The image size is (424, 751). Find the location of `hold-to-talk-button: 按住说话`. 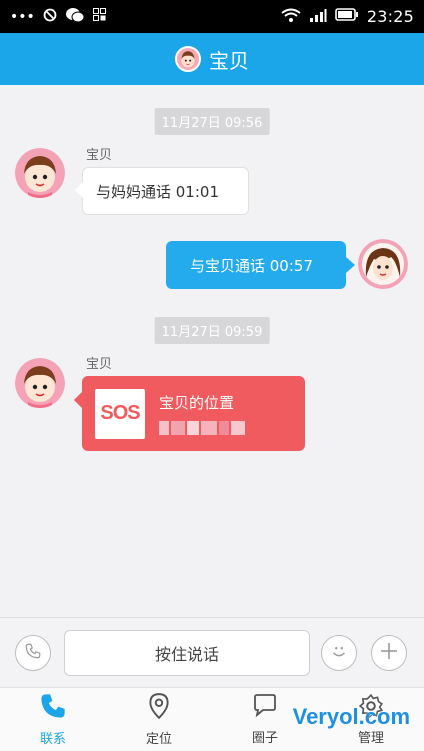

hold-to-talk-button: 按住说话 is located at coordinates (187, 653).